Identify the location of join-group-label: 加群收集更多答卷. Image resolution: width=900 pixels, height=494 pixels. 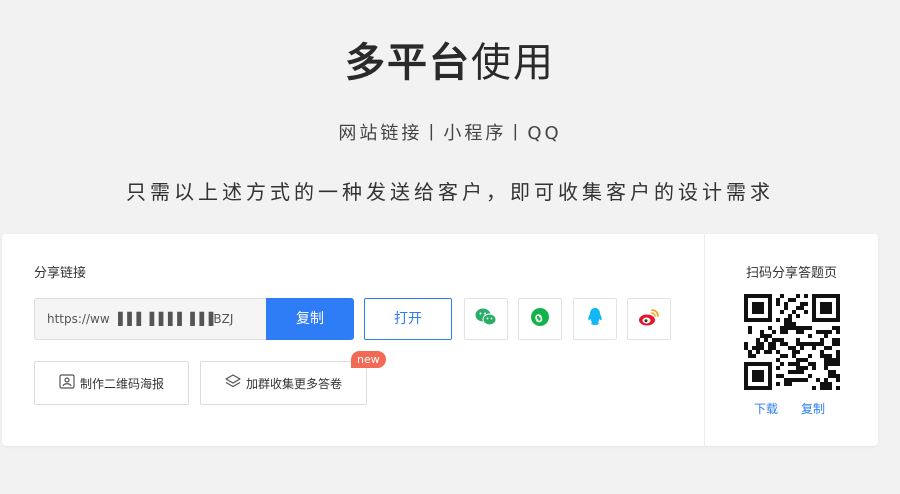
(293, 383).